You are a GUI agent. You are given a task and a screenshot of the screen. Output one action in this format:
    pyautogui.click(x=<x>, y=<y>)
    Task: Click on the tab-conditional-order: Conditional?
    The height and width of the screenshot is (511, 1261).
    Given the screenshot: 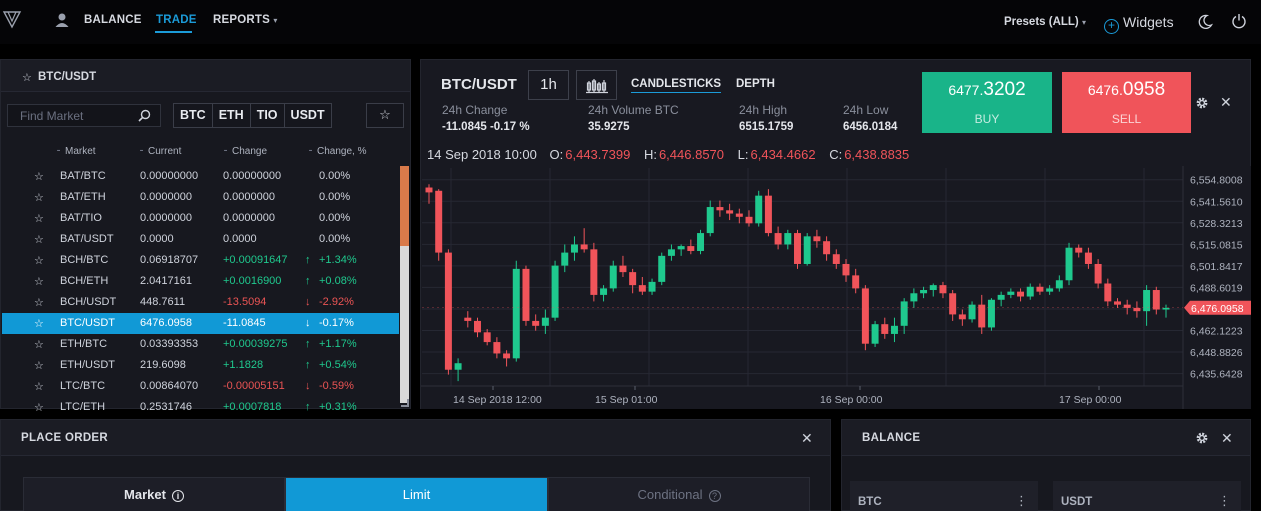 What is the action you would take?
    pyautogui.click(x=679, y=494)
    